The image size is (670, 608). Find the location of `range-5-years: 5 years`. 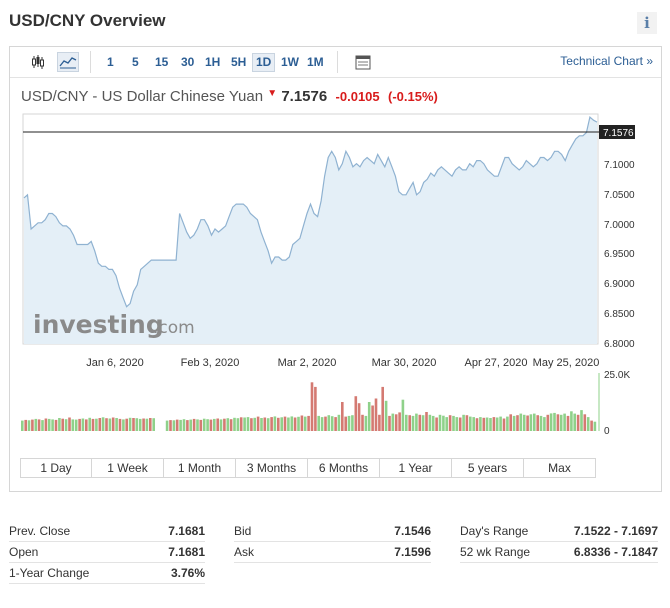

range-5-years: 5 years is located at coordinates (488, 468).